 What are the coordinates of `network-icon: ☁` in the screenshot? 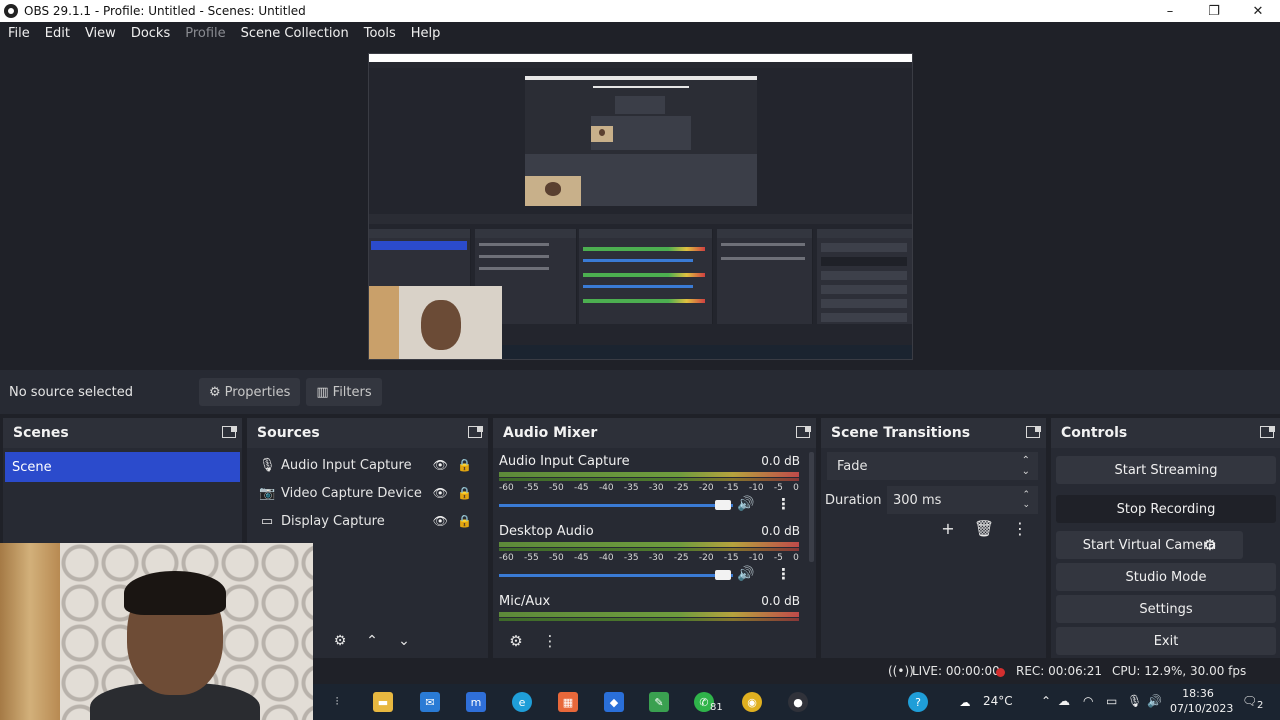 It's located at (1064, 701).